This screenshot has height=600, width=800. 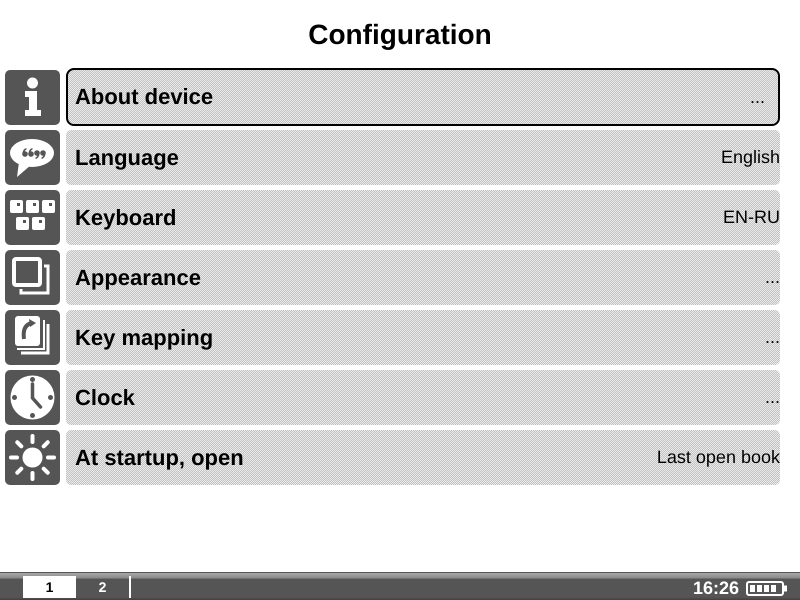 What do you see at coordinates (400, 35) in the screenshot?
I see `page-title: Configuration` at bounding box center [400, 35].